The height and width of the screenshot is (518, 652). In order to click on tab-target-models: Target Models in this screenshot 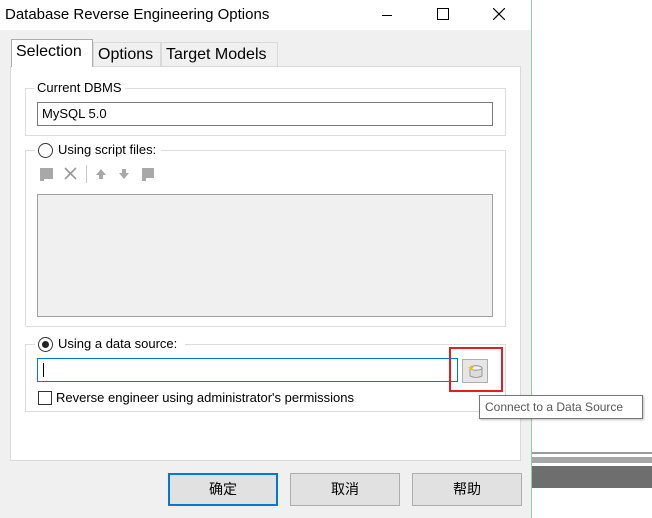, I will do `click(219, 54)`.